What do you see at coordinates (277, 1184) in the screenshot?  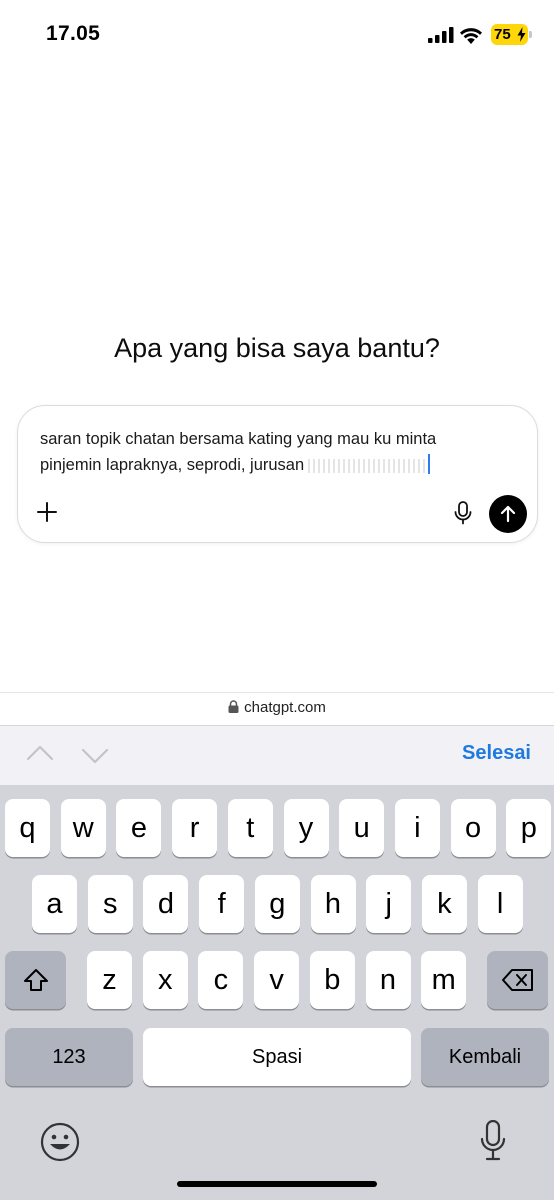 I see `home-indicator` at bounding box center [277, 1184].